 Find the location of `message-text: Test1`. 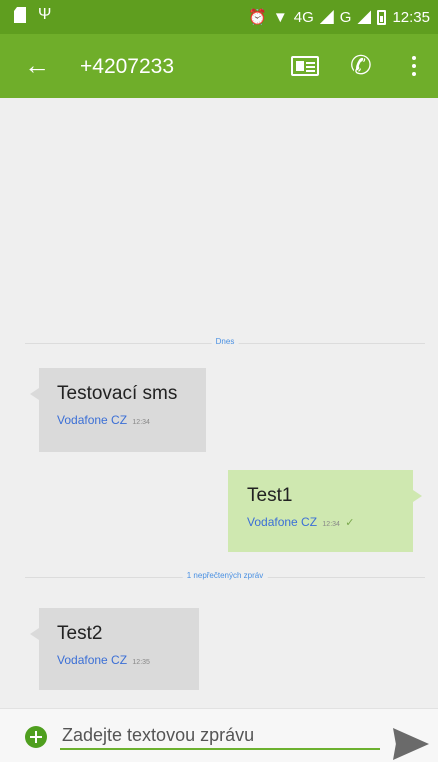

message-text: Test1 is located at coordinates (270, 495).